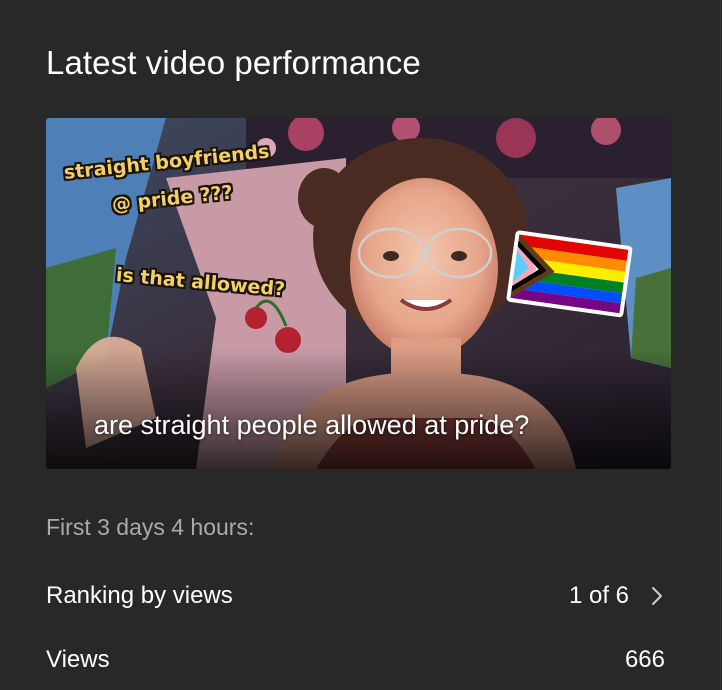  I want to click on ranking-by-views-row: Ranking by views 1 of 6, so click(358, 596).